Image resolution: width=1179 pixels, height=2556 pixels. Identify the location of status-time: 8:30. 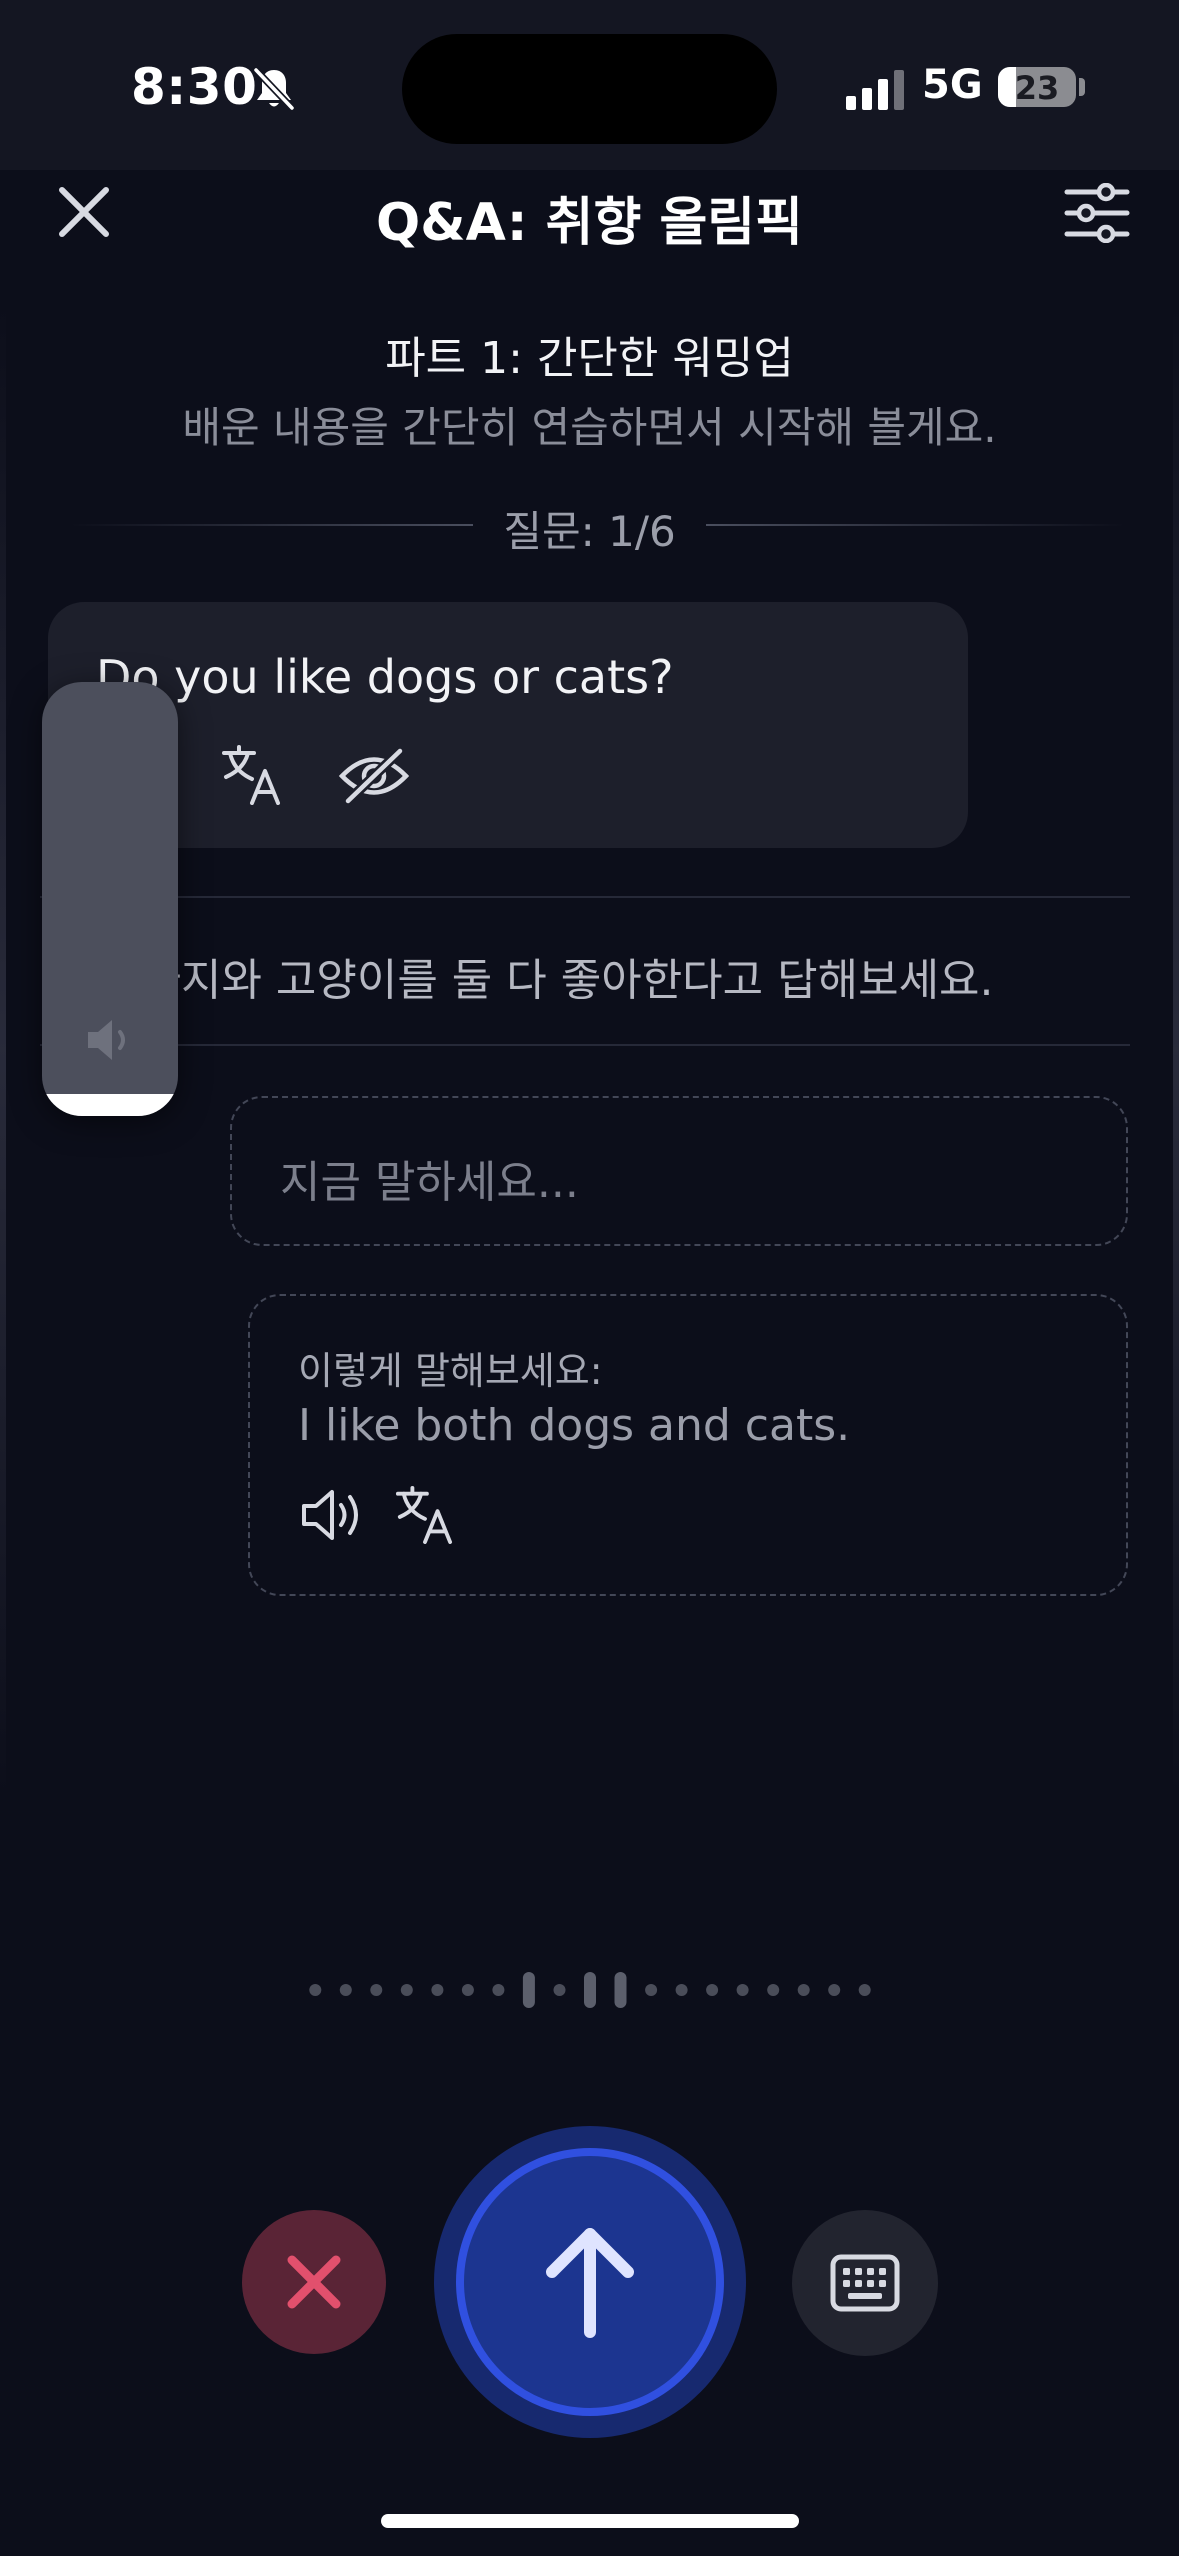
(194, 87).